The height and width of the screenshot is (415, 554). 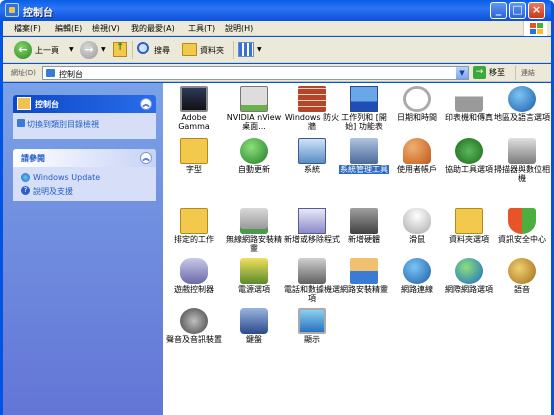 What do you see at coordinates (469, 276) in the screenshot?
I see `control-panel-item: 網際網路選項` at bounding box center [469, 276].